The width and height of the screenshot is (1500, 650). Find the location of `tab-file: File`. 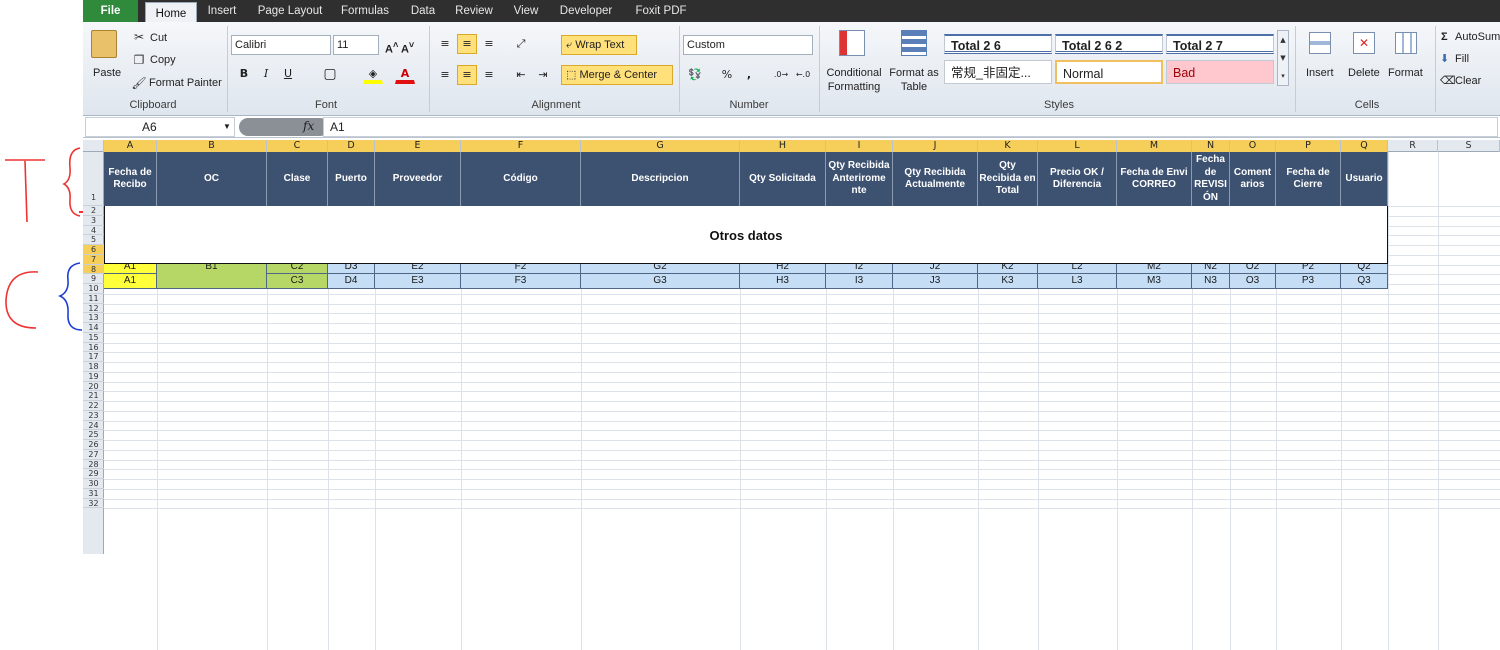

tab-file: File is located at coordinates (110, 11).